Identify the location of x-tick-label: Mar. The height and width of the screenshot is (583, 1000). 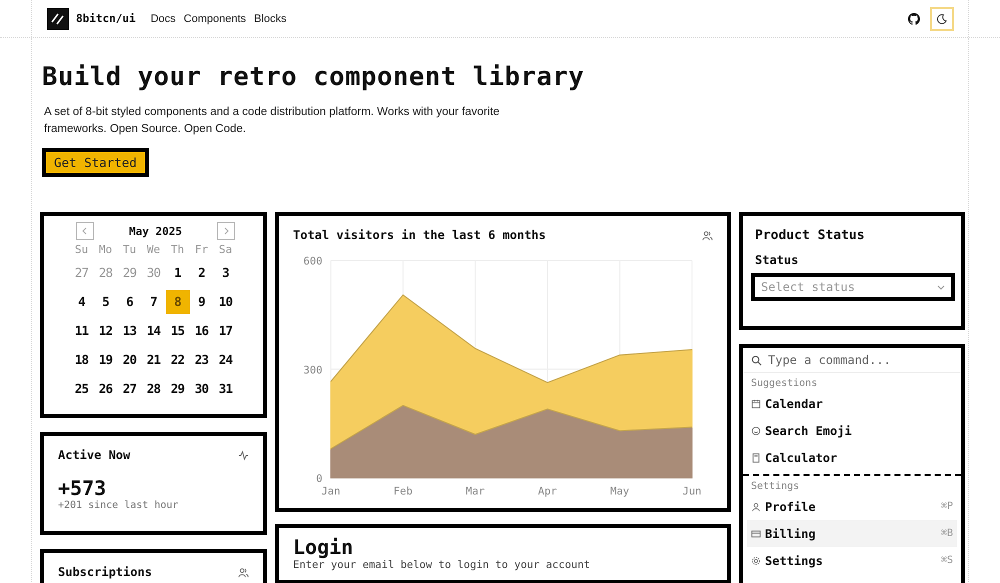
(475, 492).